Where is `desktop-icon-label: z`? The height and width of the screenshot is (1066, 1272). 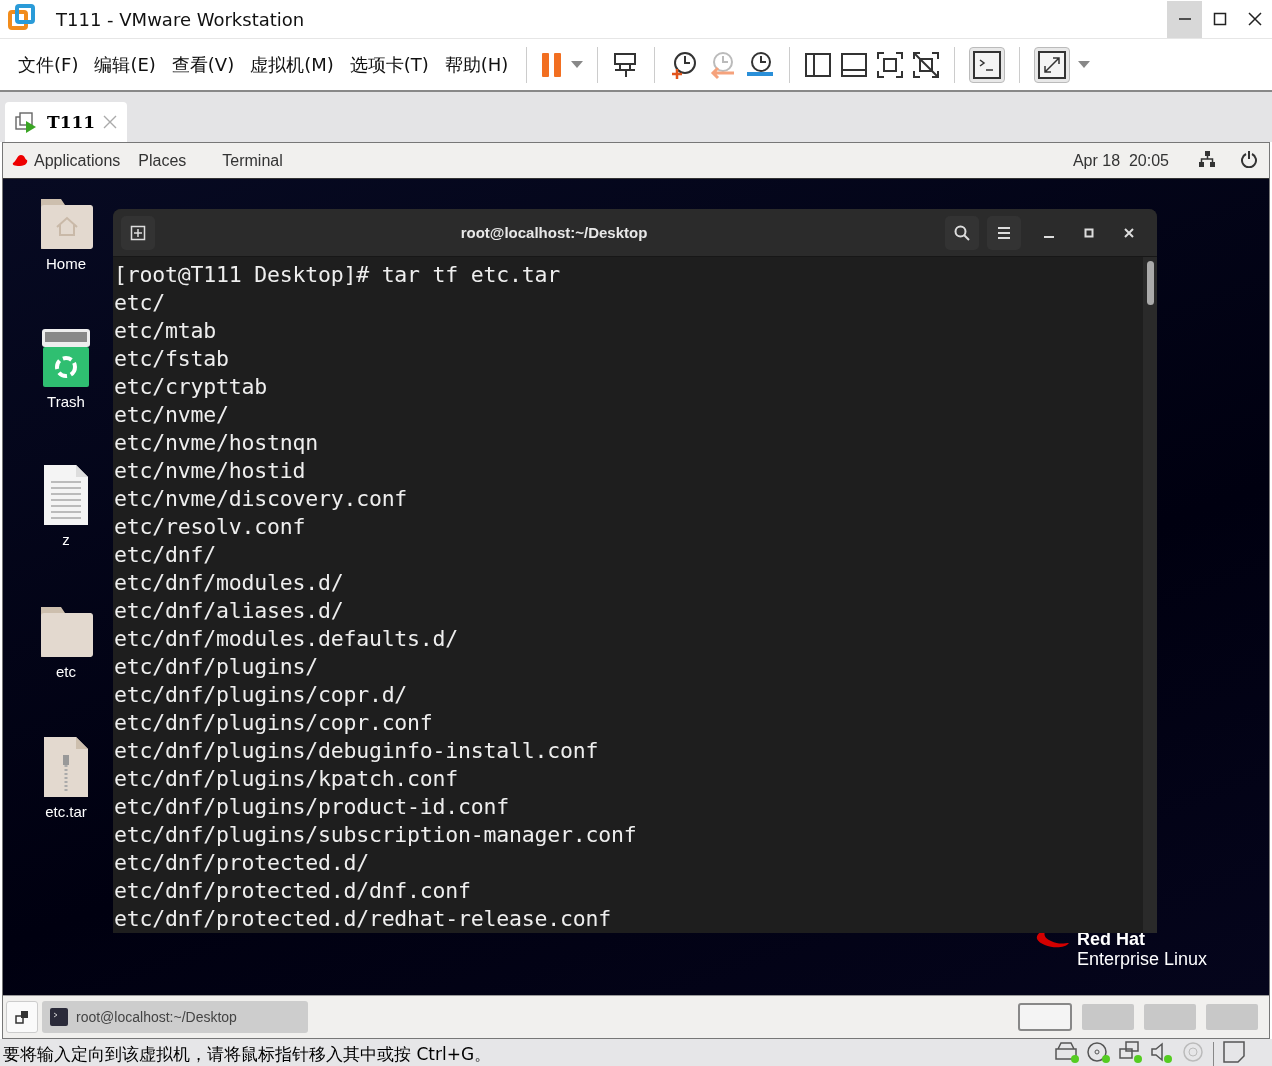 desktop-icon-label: z is located at coordinates (66, 539).